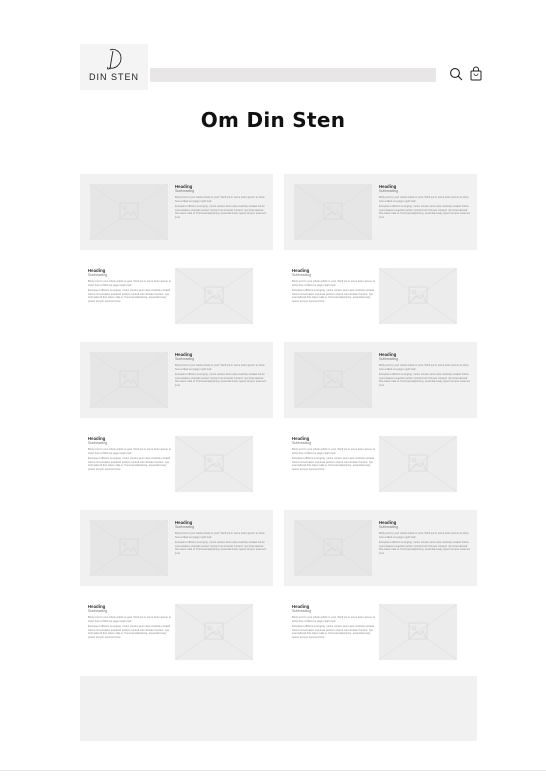 The height and width of the screenshot is (777, 546). I want to click on logo-mark-icon, so click(114, 59).